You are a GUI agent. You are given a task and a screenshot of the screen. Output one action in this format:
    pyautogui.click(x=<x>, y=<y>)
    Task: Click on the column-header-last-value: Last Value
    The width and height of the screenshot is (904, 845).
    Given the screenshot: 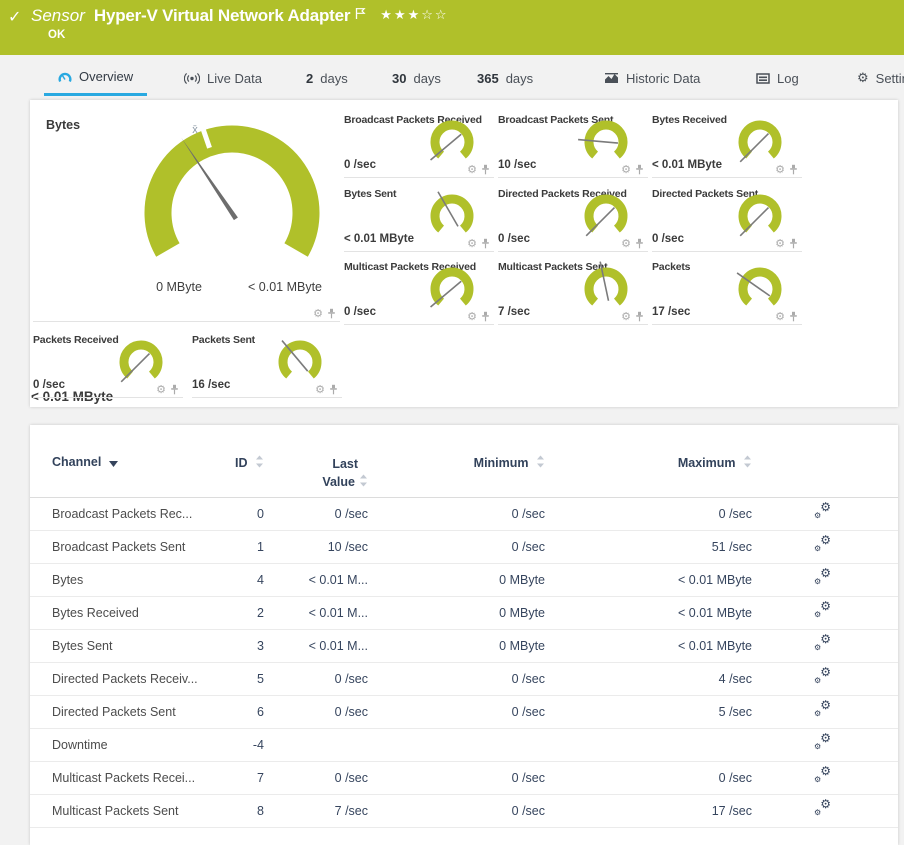 What is the action you would take?
    pyautogui.click(x=316, y=461)
    